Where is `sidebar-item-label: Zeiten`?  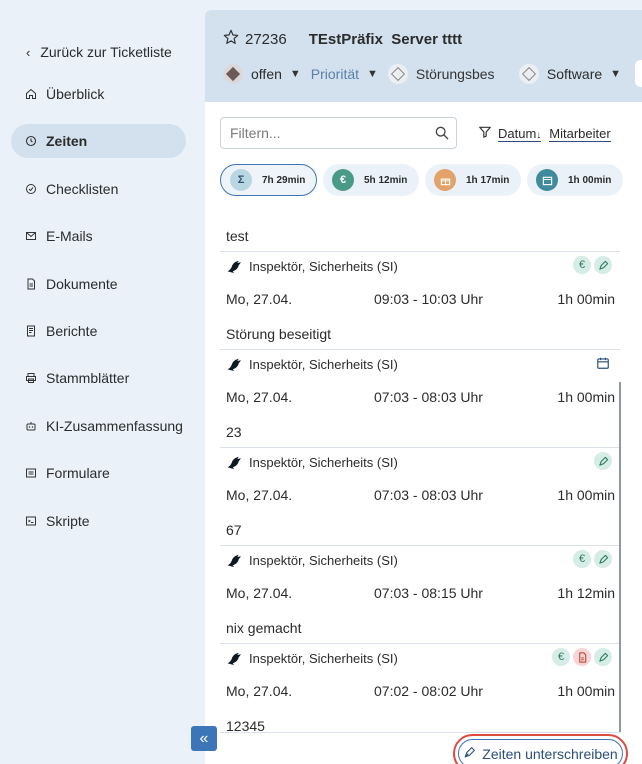
sidebar-item-label: Zeiten is located at coordinates (67, 141).